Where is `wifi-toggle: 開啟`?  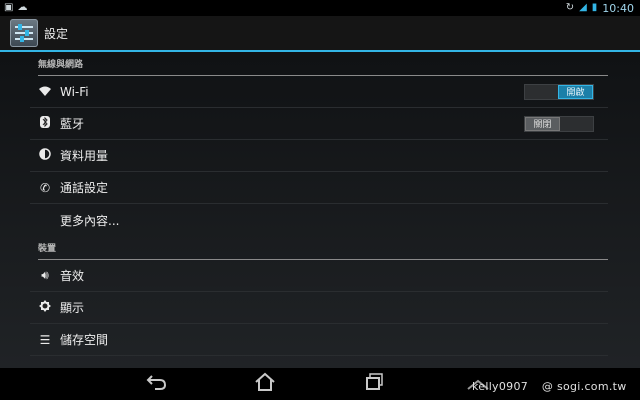
wifi-toggle: 開啟 is located at coordinates (559, 91).